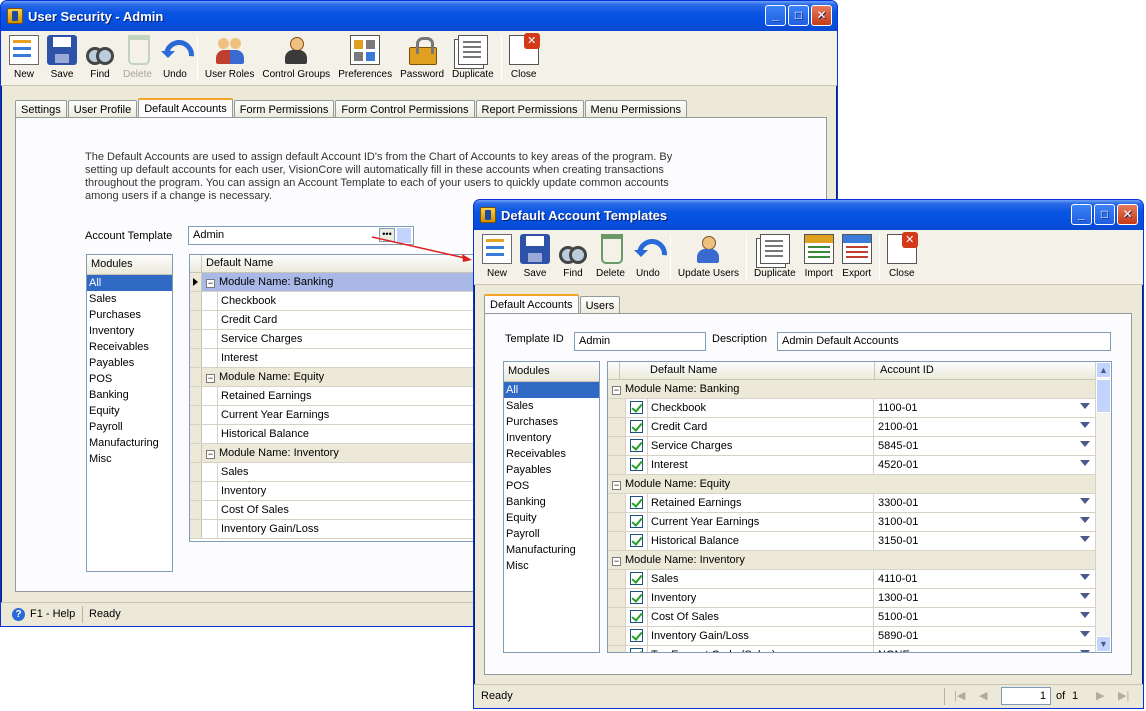  What do you see at coordinates (852, 636) in the screenshot?
I see `table-row: Inventory Gain/Loss 5890-01` at bounding box center [852, 636].